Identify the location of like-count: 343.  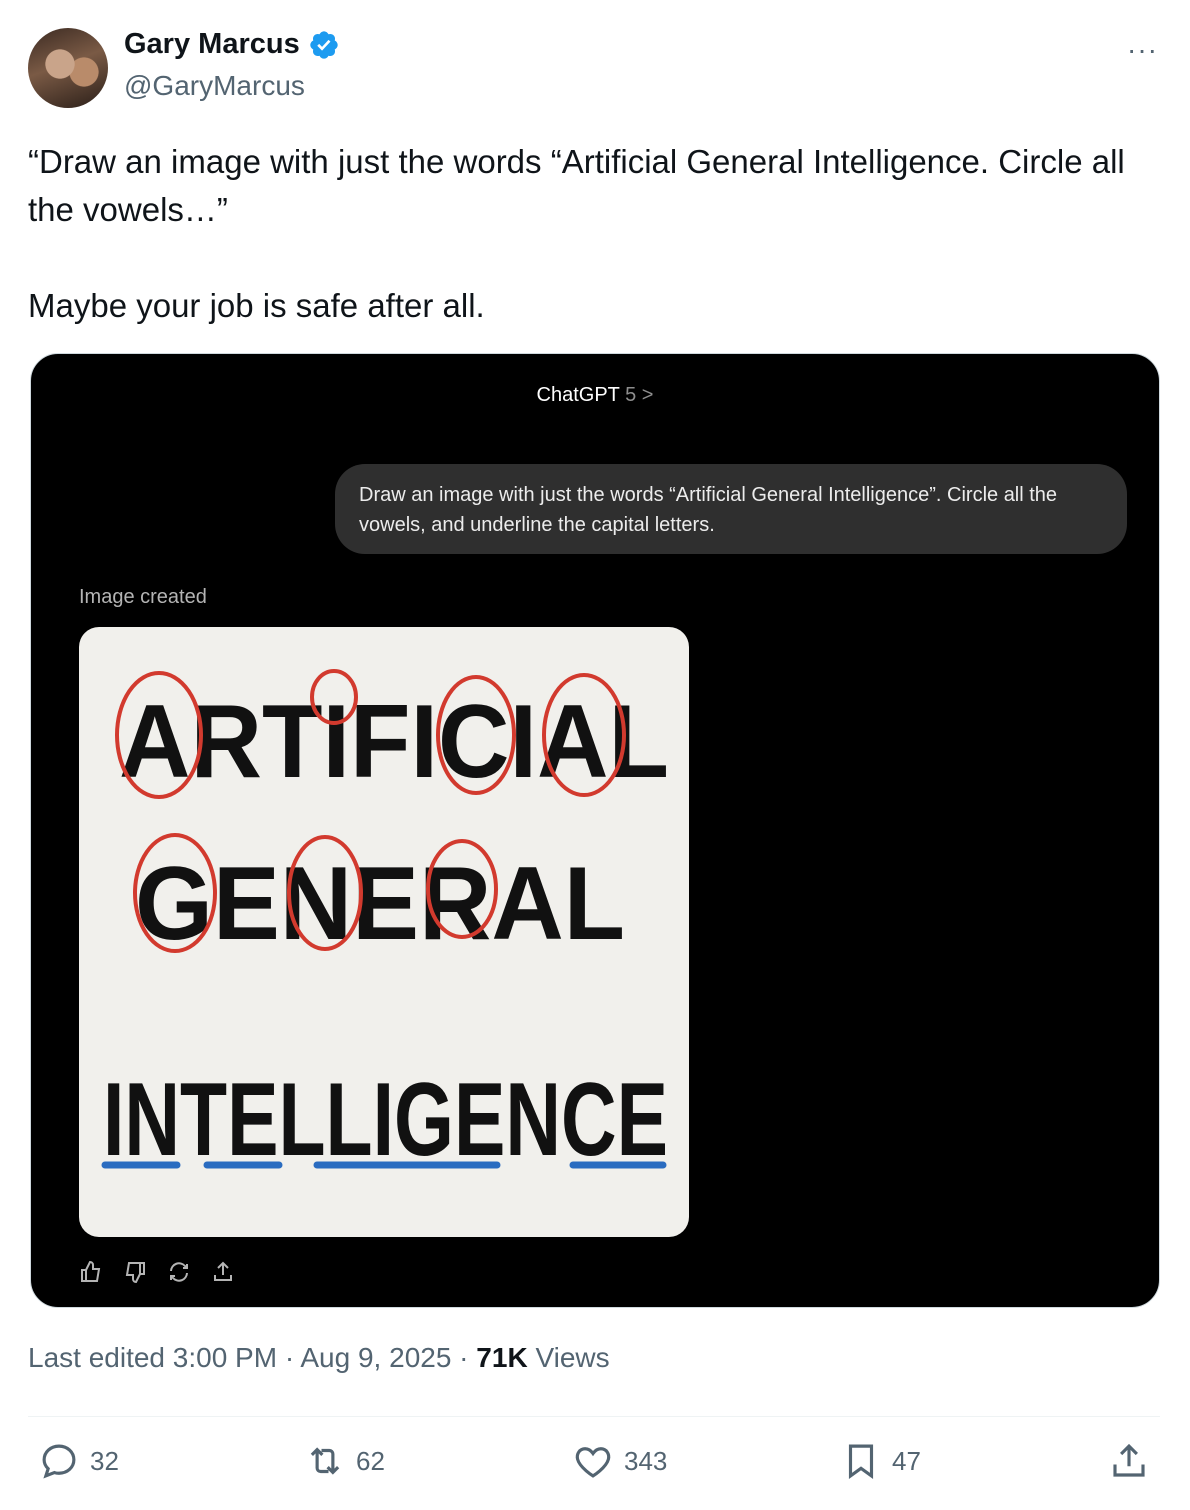
(646, 1460).